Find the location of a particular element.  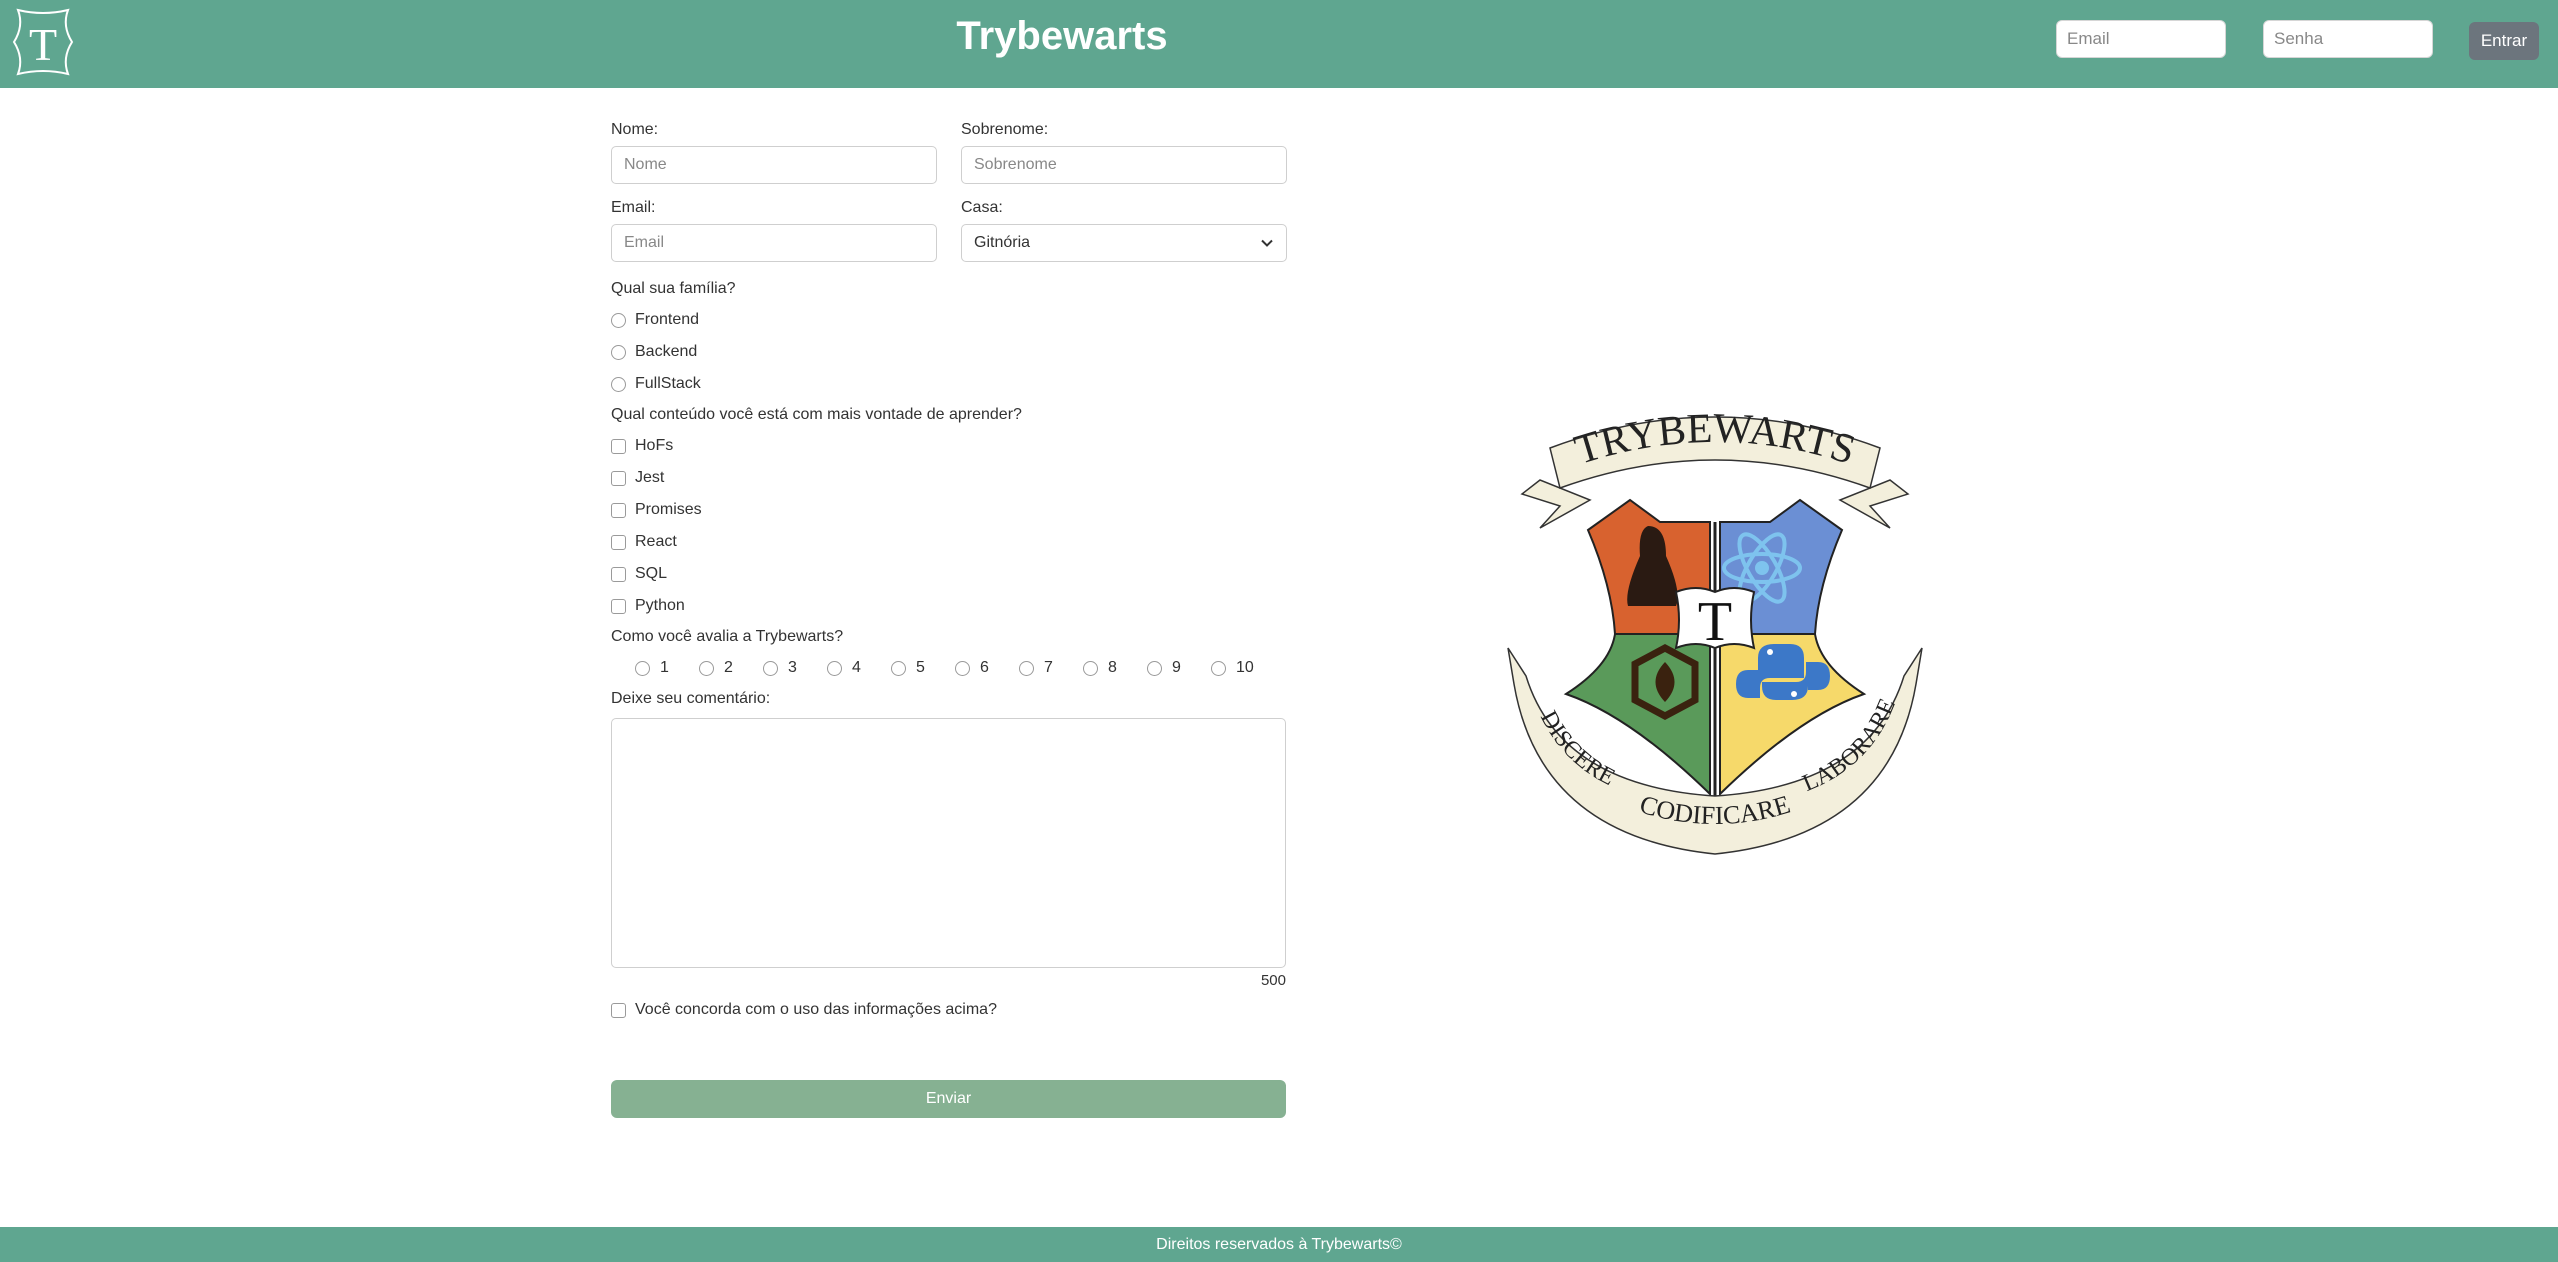

rating-label: 1 is located at coordinates (664, 667).